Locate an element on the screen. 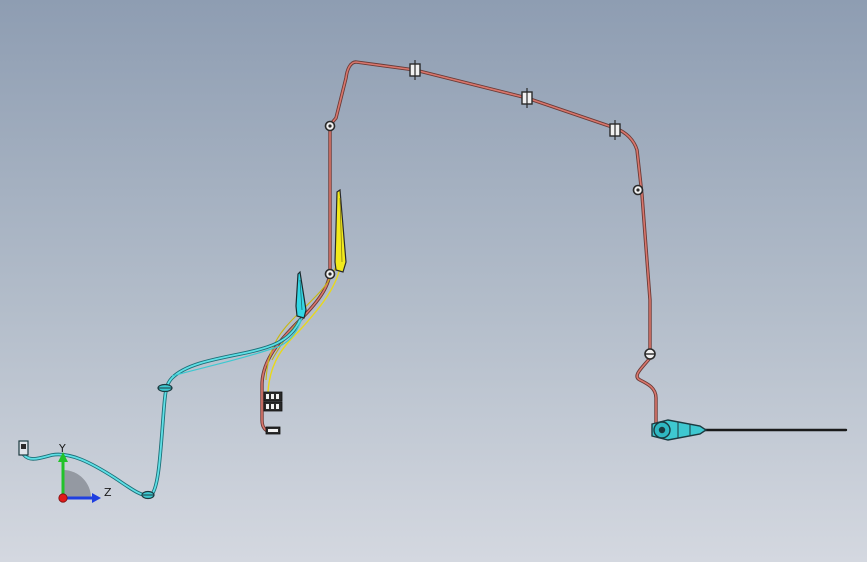 This screenshot has height=562, width=867. x-origin-icon is located at coordinates (63, 498).